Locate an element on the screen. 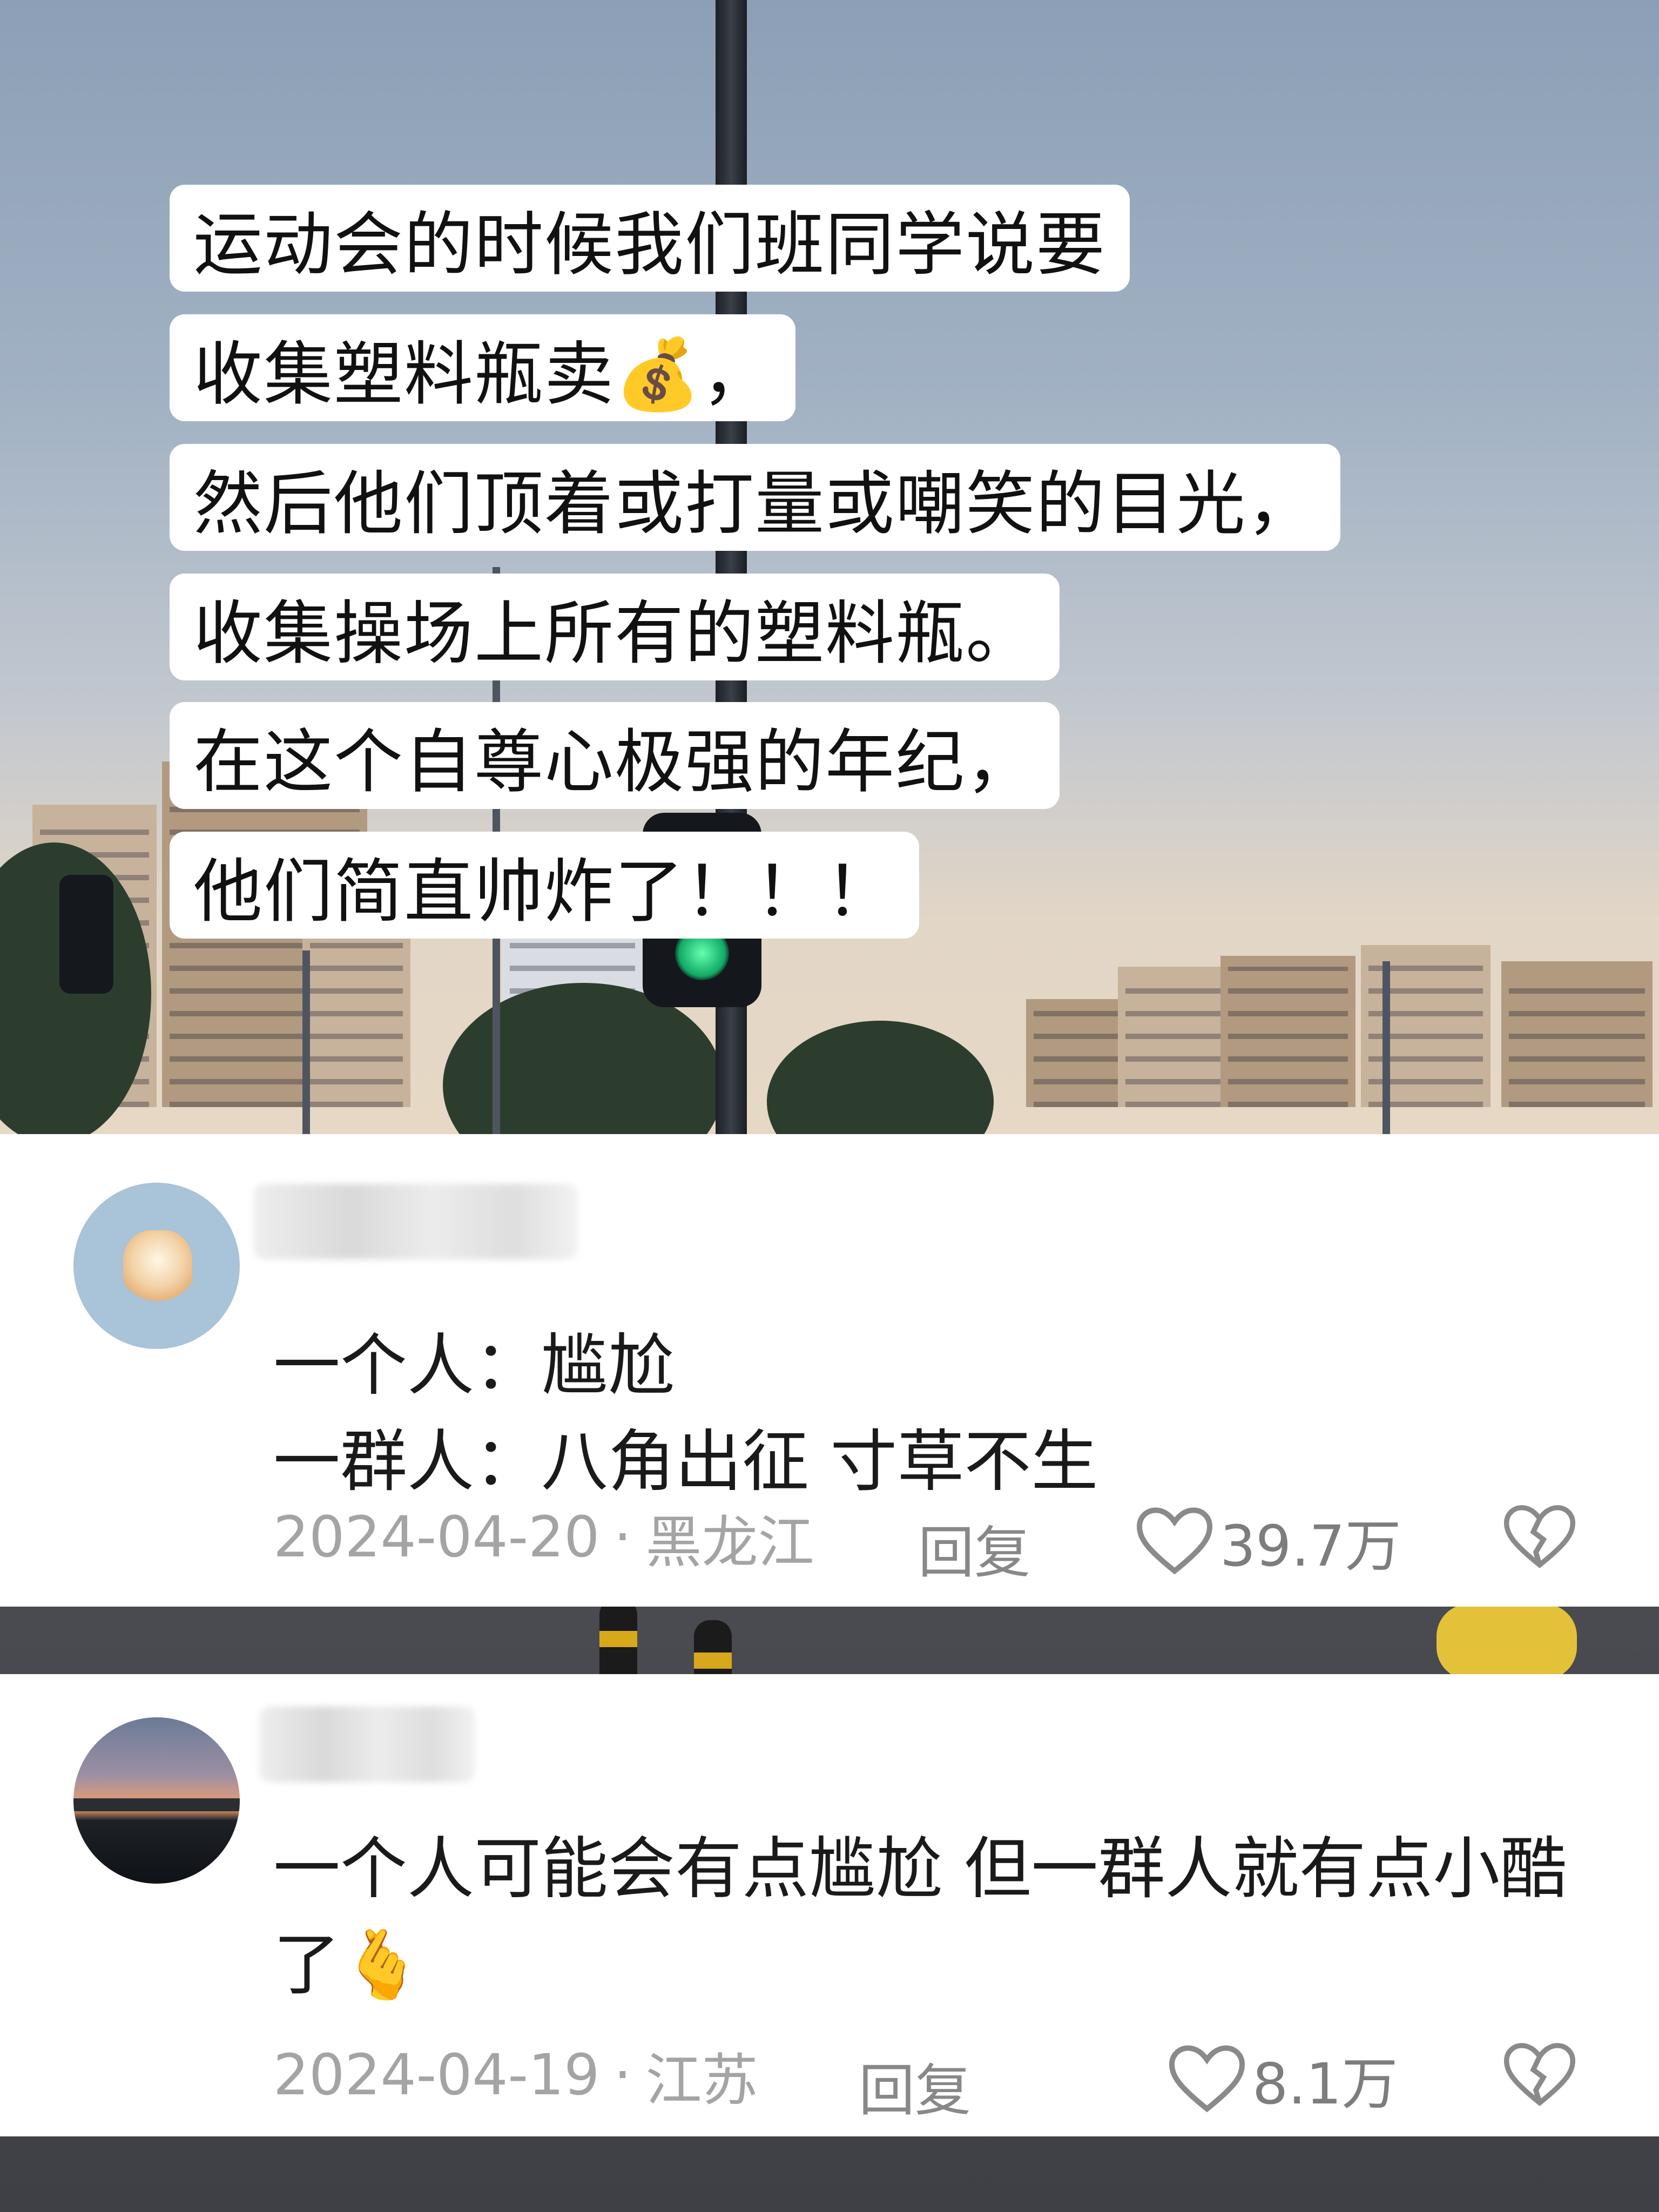 The width and height of the screenshot is (1659, 2212). comment-text-line: 一个人可能会有点尴尬 但一群人就有点小酷 is located at coordinates (920, 1869).